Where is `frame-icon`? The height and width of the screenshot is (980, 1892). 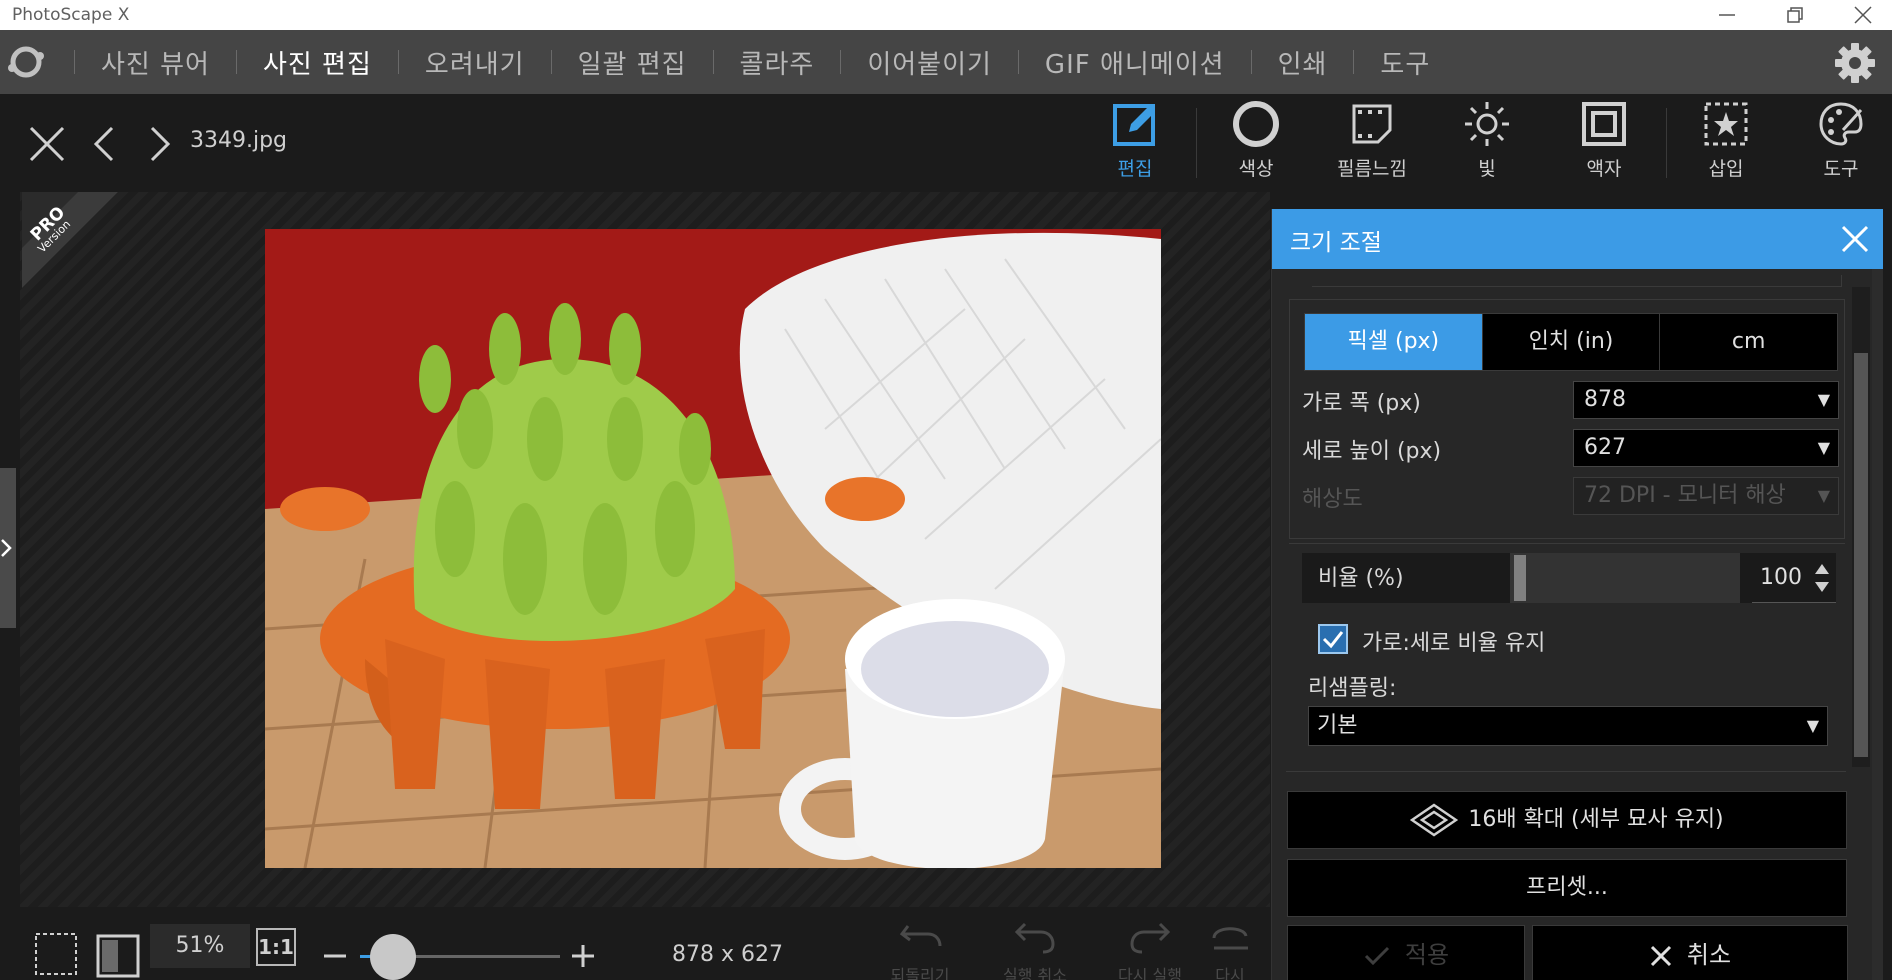
frame-icon is located at coordinates (1604, 124).